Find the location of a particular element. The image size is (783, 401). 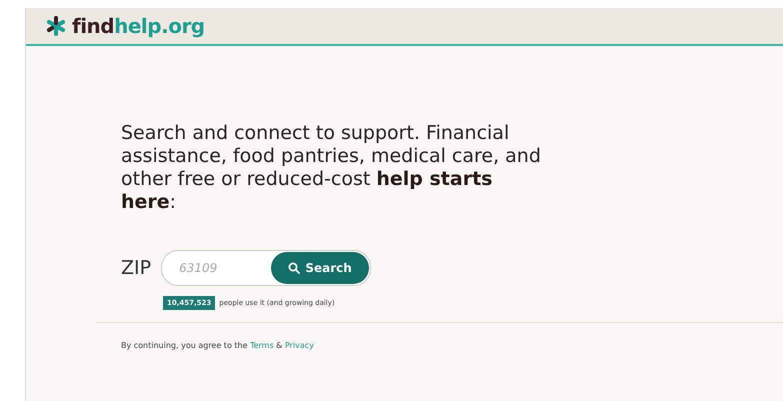

privacy-link: Privacy is located at coordinates (299, 345).